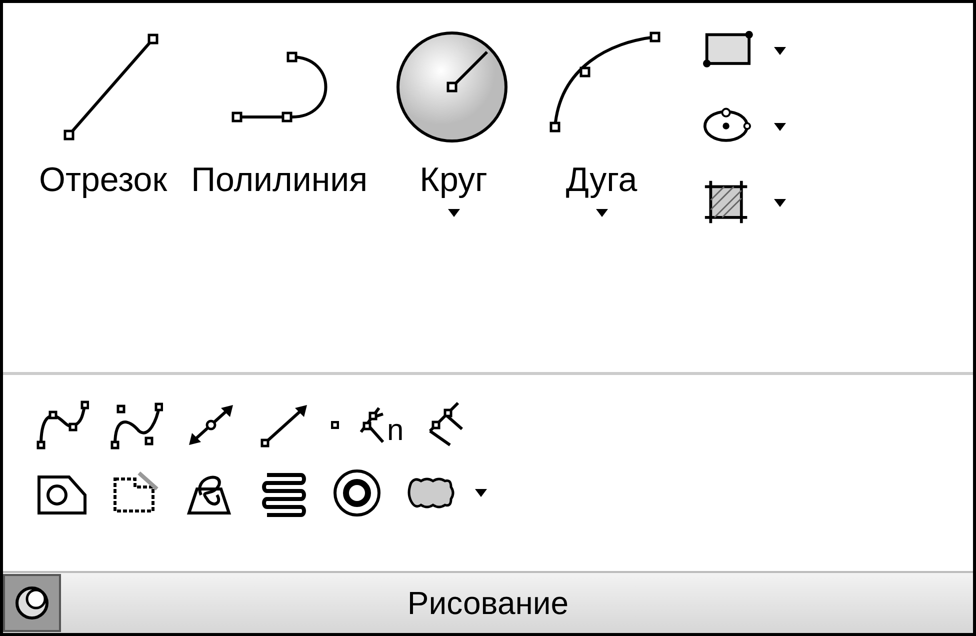 This screenshot has height=636, width=976. I want to click on tool-button: n, so click(381, 425).